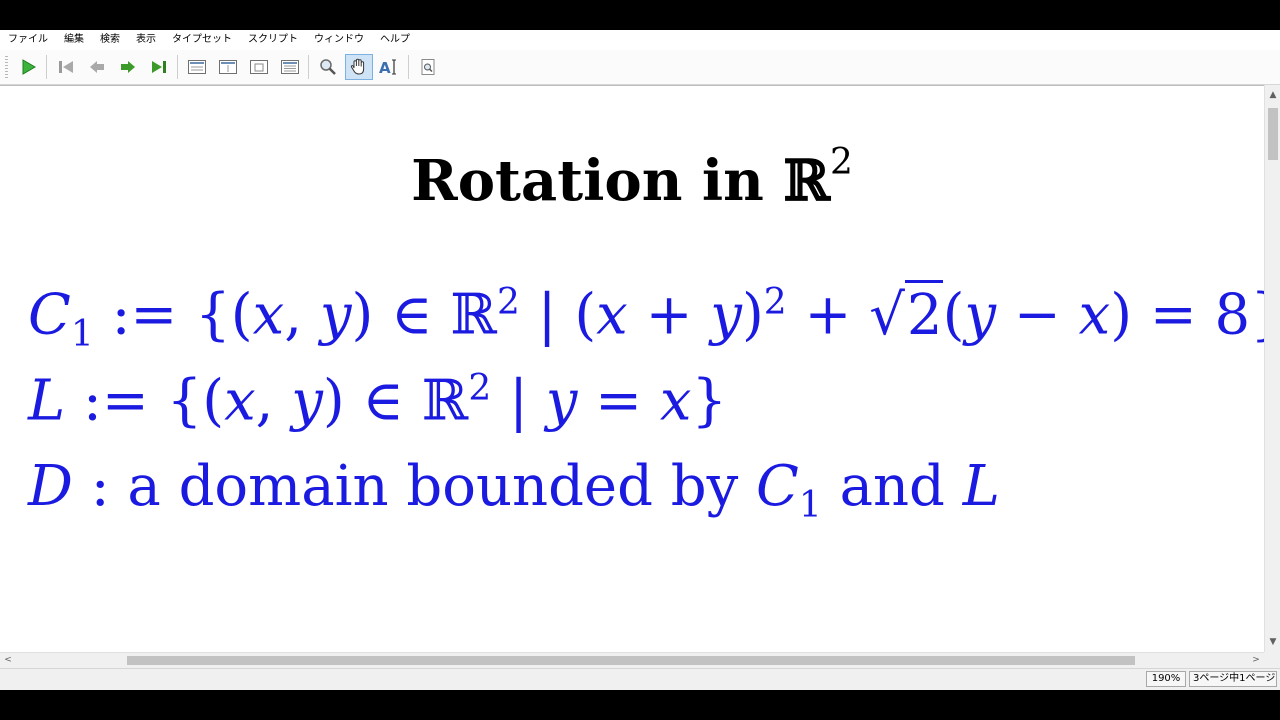 The height and width of the screenshot is (720, 1280). I want to click on typeset-run-icon, so click(29, 67).